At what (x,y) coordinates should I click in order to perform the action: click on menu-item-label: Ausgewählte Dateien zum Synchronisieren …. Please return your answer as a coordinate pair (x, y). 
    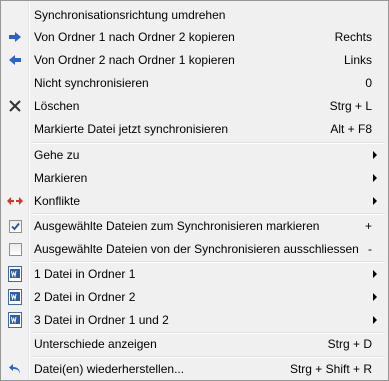
    Looking at the image, I should click on (177, 226).